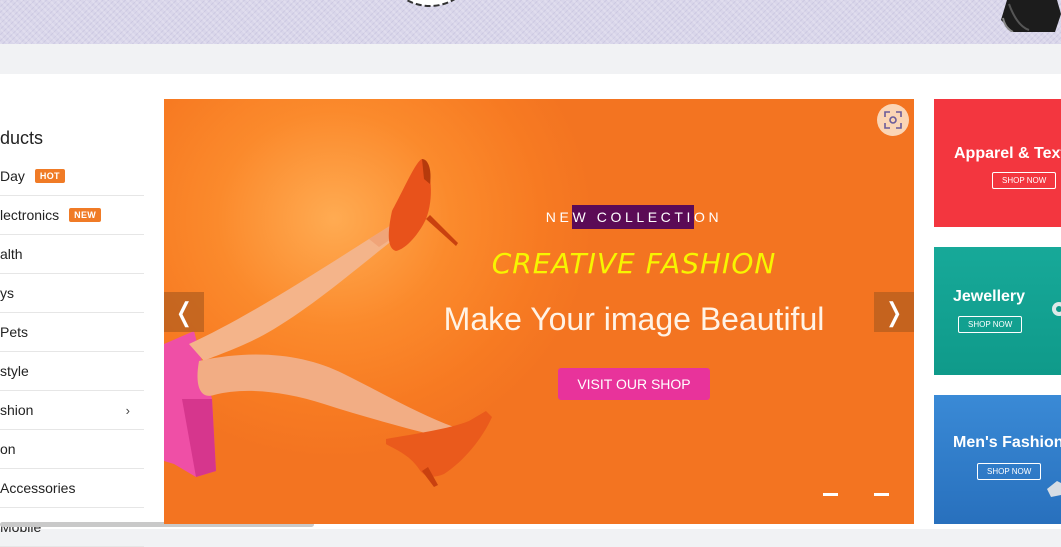 Image resolution: width=1061 pixels, height=547 pixels. What do you see at coordinates (127, 410) in the screenshot?
I see `chevron-right-icon: ›` at bounding box center [127, 410].